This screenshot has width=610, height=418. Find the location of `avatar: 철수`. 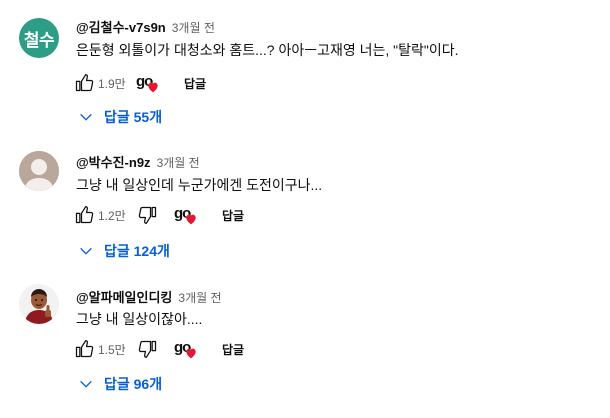

avatar: 철수 is located at coordinates (39, 38).